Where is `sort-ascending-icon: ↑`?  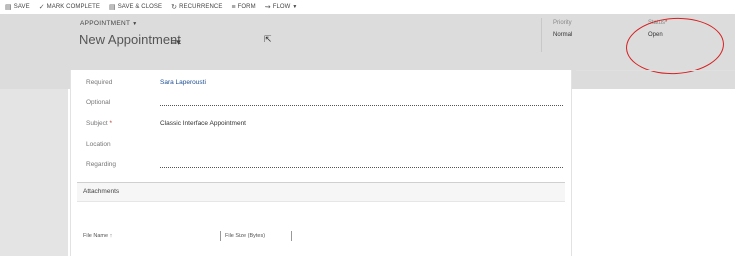 sort-ascending-icon: ↑ is located at coordinates (111, 236).